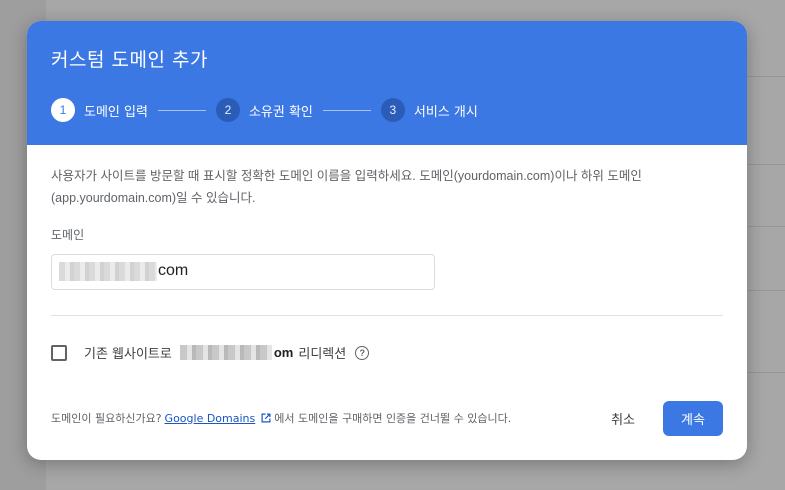  I want to click on step-label: 도메인 입력, so click(116, 112).